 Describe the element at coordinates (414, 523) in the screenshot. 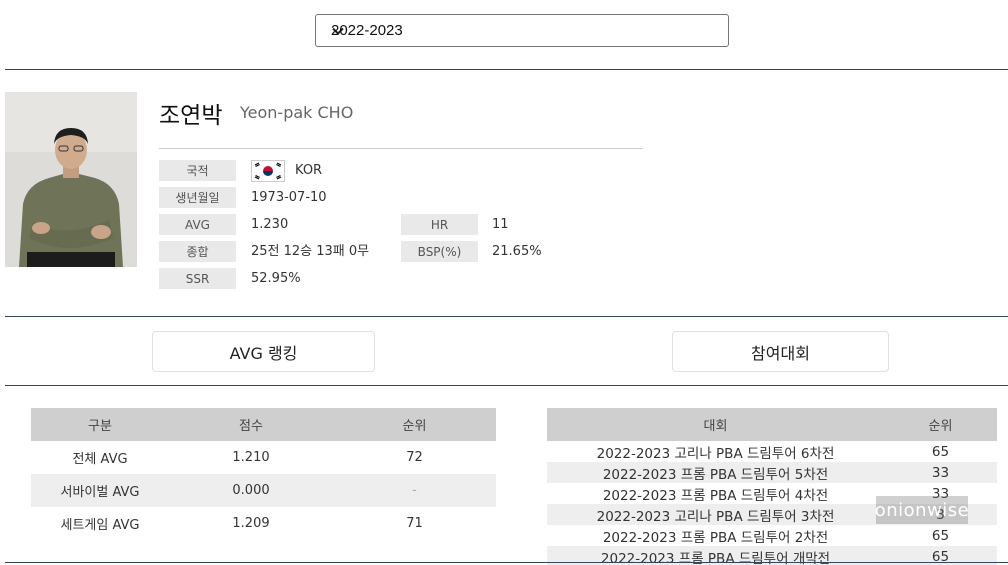

I see `table-cell: 71` at that location.